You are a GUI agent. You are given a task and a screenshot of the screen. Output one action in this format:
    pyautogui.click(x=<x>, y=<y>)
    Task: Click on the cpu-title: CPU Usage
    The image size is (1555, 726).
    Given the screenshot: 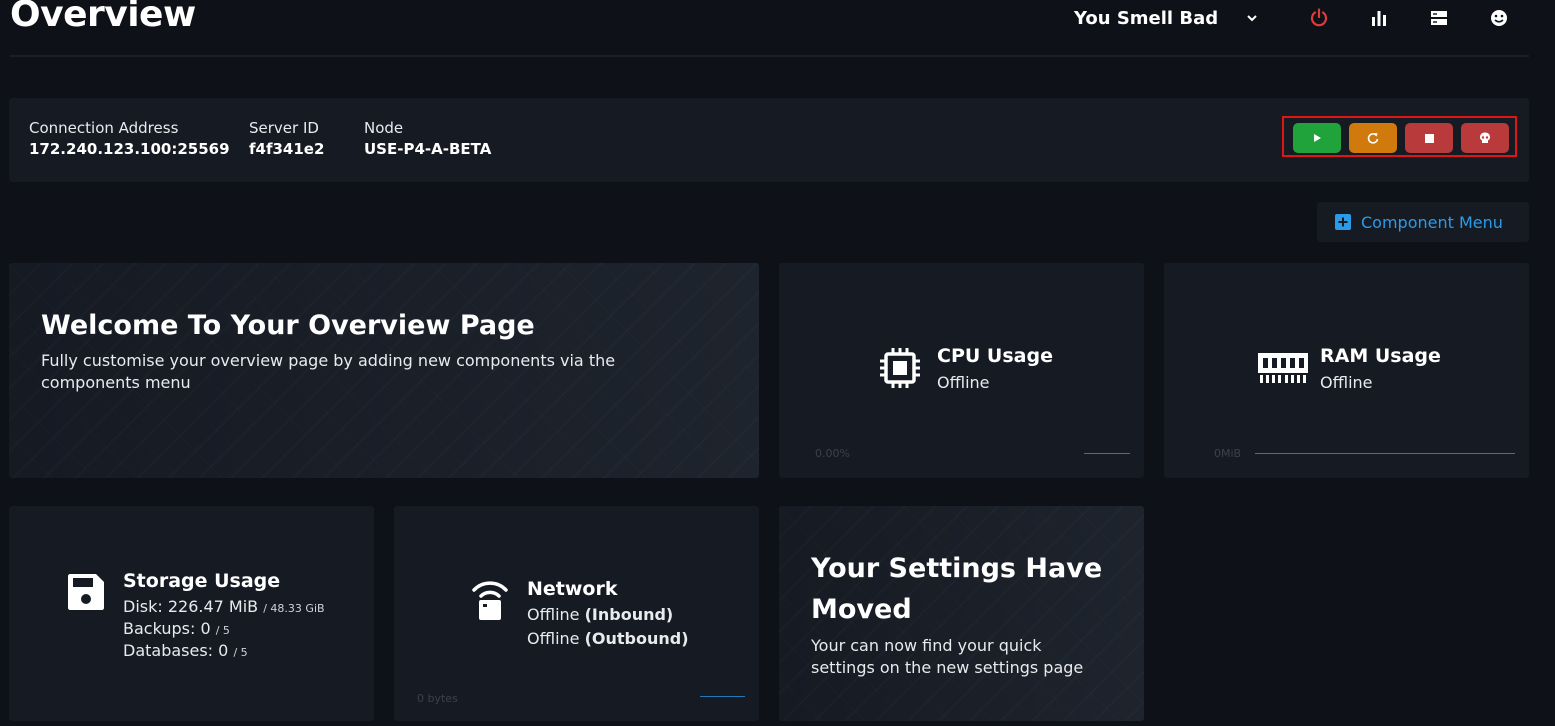 What is the action you would take?
    pyautogui.click(x=995, y=356)
    